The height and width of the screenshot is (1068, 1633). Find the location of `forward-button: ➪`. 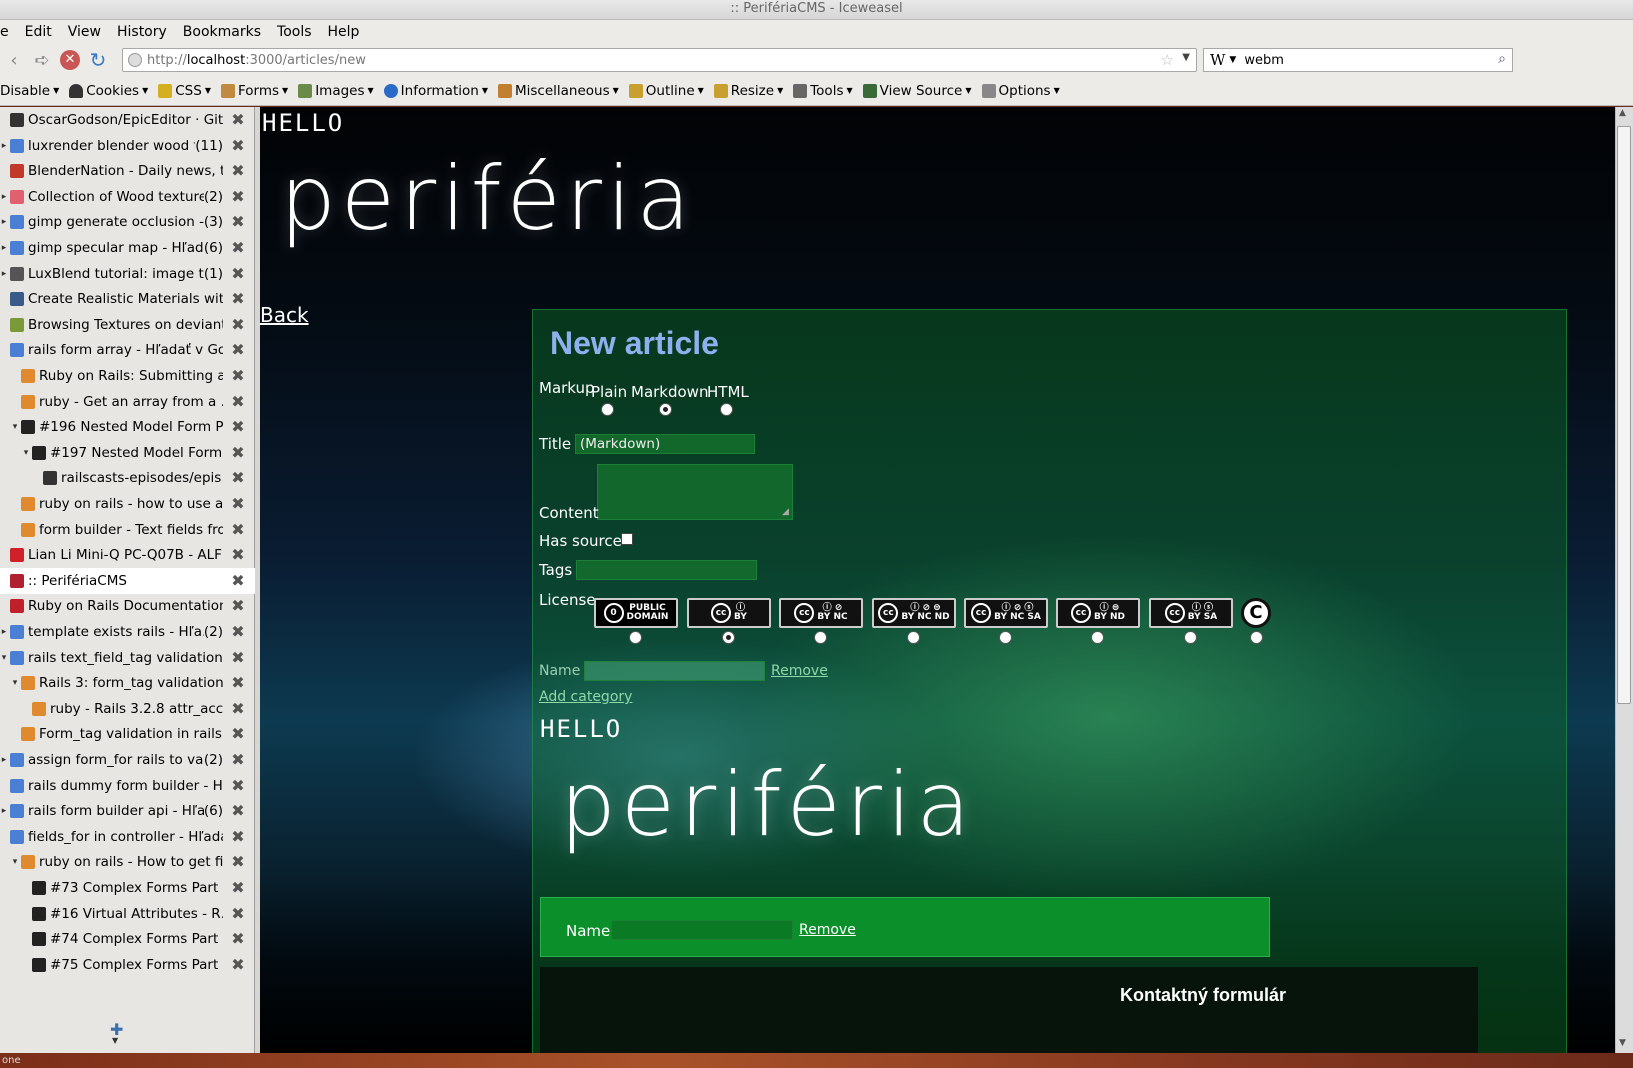

forward-button: ➪ is located at coordinates (42, 60).